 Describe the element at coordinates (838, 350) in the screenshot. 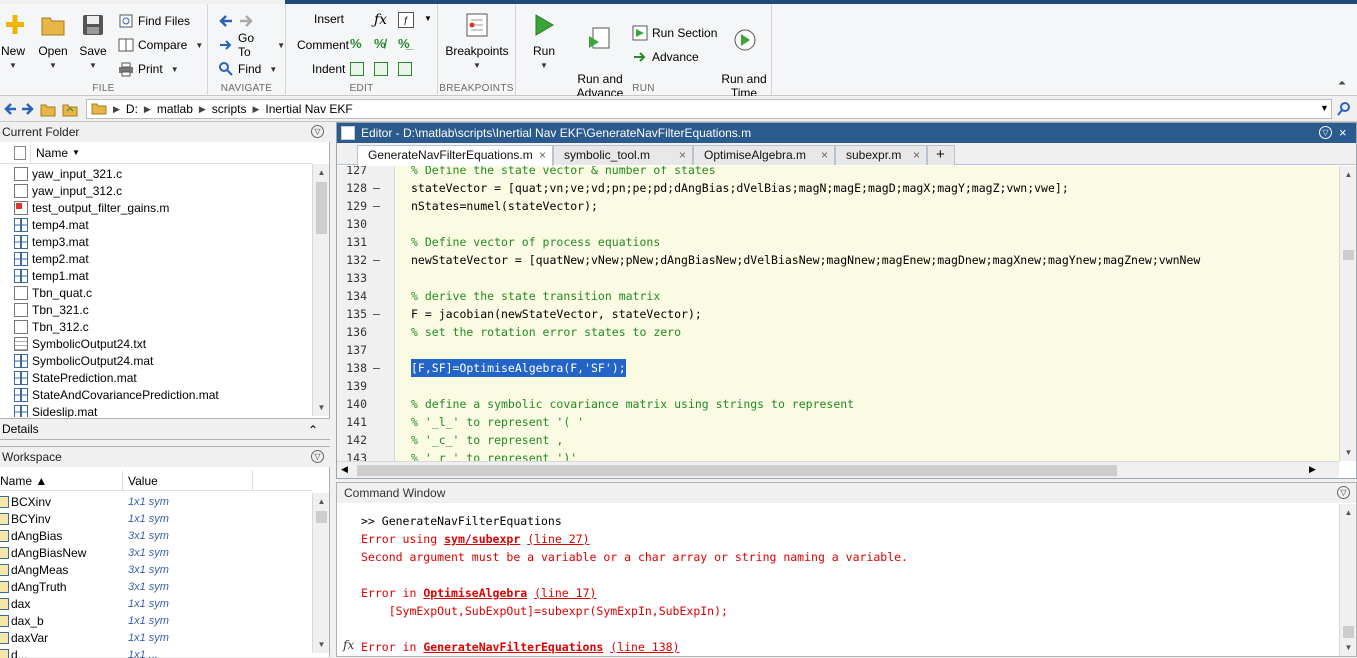

I see `code-line: 137` at that location.